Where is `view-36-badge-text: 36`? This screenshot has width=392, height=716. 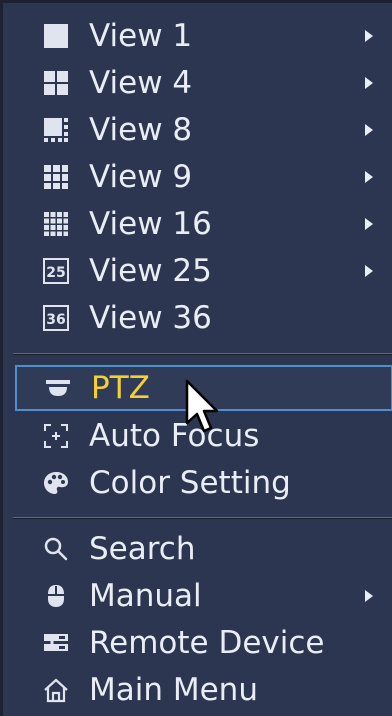 view-36-badge-text: 36 is located at coordinates (55, 320).